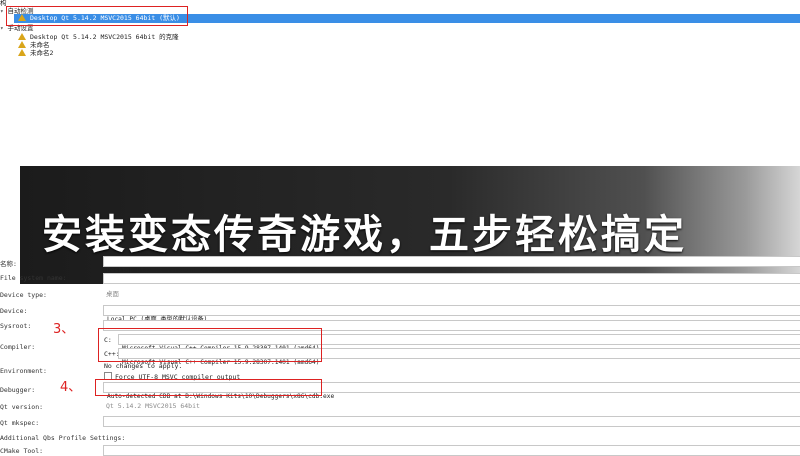 The height and width of the screenshot is (456, 800). Describe the element at coordinates (97, 16) in the screenshot. I see `annotation-highlight-box` at that location.